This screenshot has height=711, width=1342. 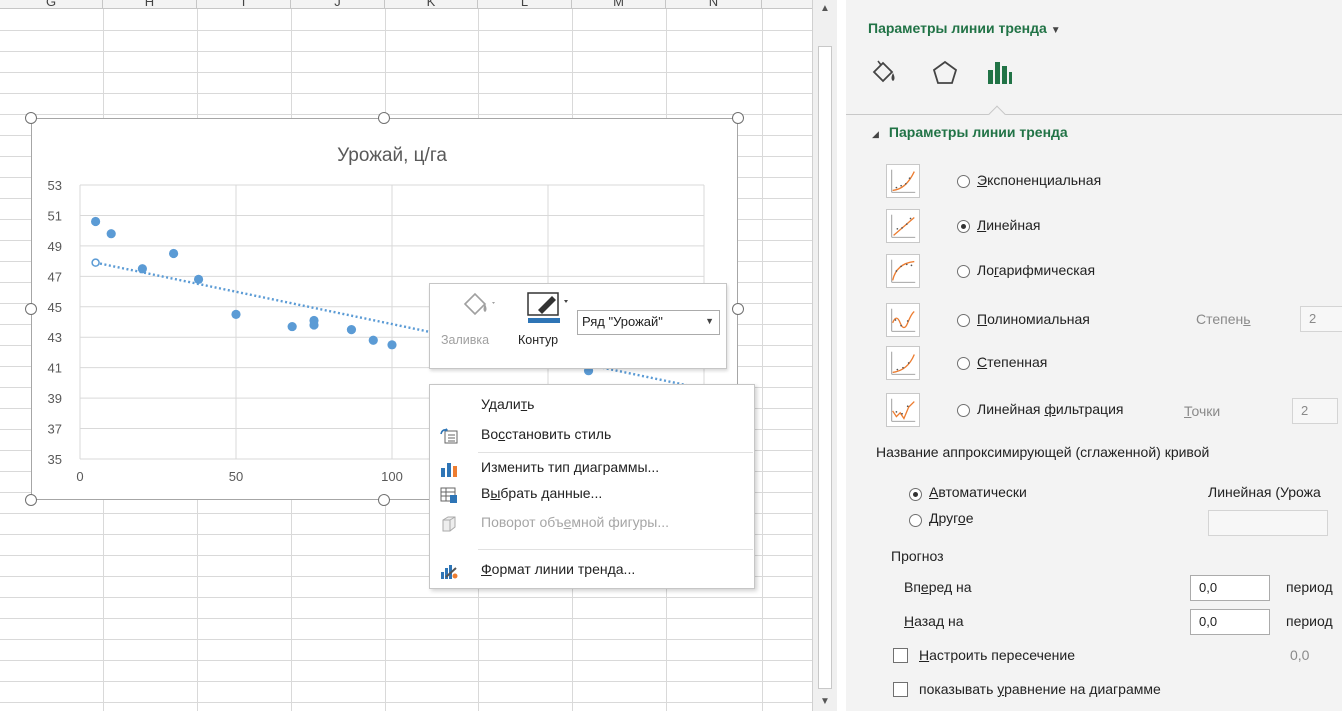 I want to click on chevron-down-icon: ▼, so click(x=709, y=321).